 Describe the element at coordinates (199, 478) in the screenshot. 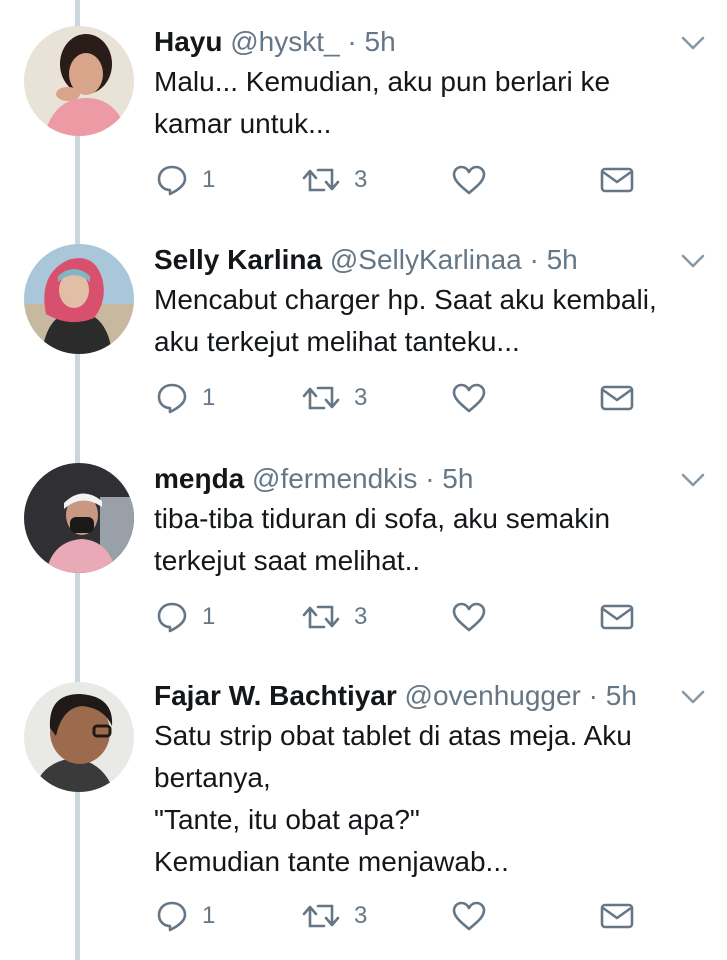

I see `display-name: meŋda` at that location.